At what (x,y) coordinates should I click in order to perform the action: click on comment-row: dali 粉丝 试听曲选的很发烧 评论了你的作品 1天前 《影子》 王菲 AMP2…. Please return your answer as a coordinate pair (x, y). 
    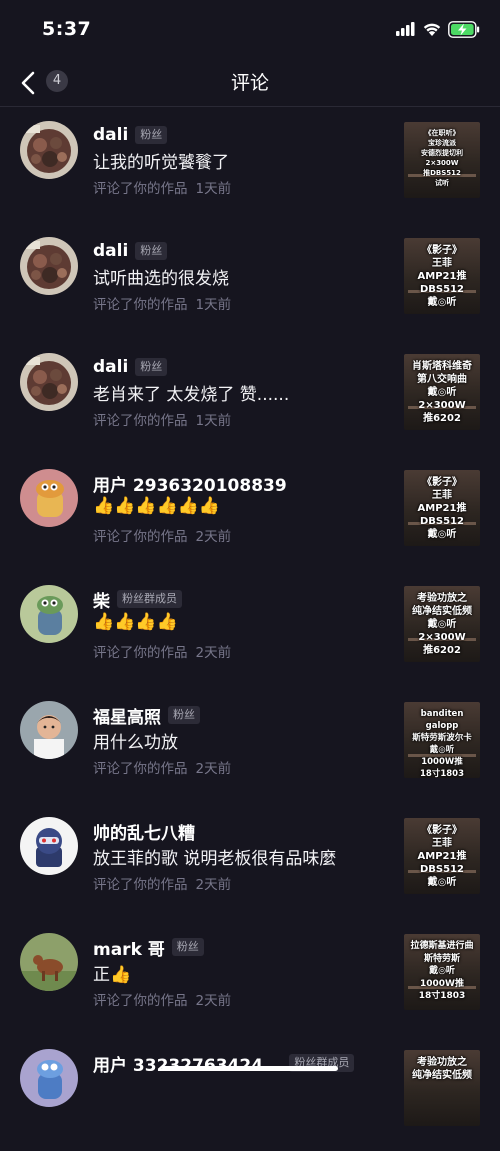
    Looking at the image, I should click on (250, 281).